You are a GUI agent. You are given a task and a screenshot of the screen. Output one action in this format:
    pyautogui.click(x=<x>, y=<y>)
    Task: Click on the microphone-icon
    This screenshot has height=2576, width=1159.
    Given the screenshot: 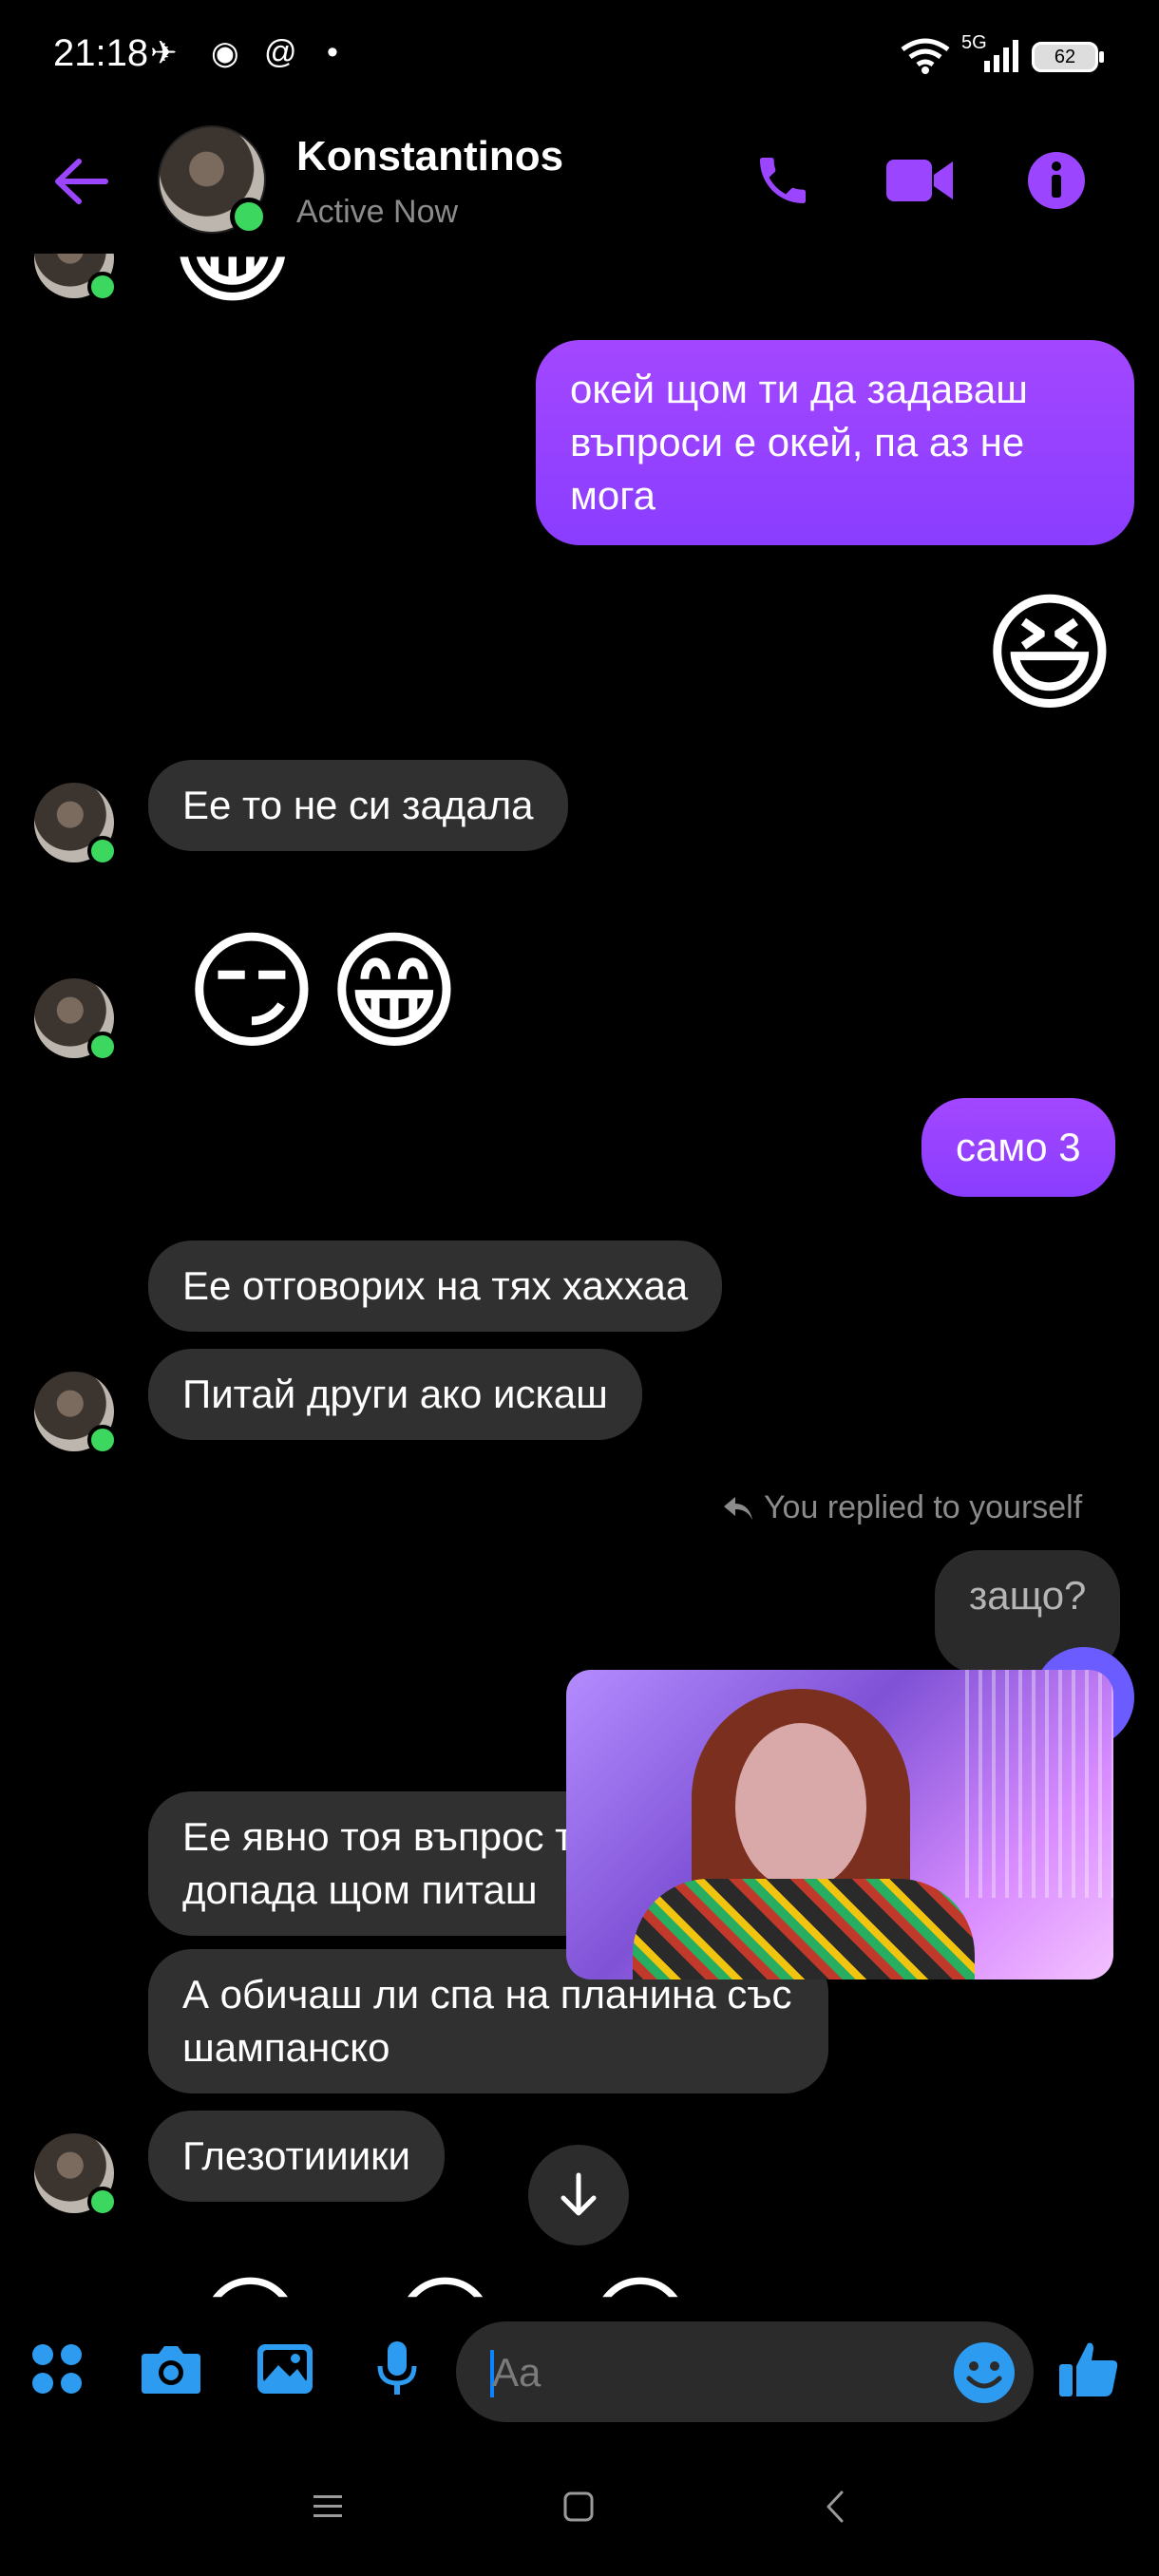 What is the action you would take?
    pyautogui.click(x=397, y=2368)
    